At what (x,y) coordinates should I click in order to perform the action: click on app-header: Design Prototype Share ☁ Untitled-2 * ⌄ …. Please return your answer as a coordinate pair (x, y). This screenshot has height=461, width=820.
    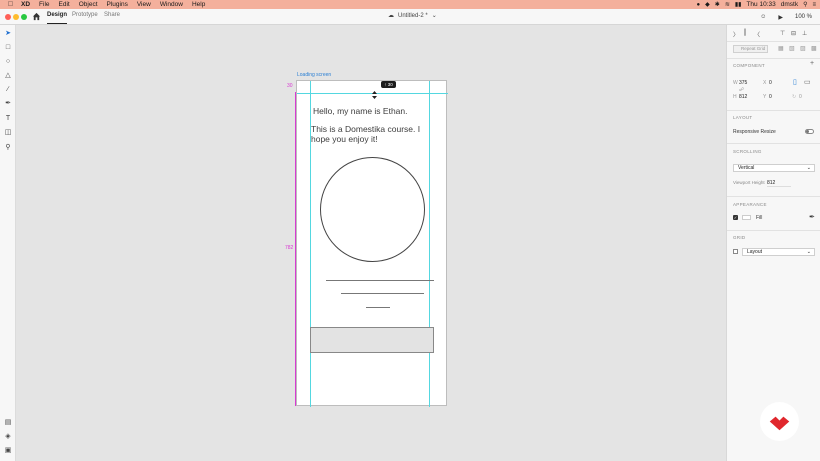
    Looking at the image, I should click on (410, 17).